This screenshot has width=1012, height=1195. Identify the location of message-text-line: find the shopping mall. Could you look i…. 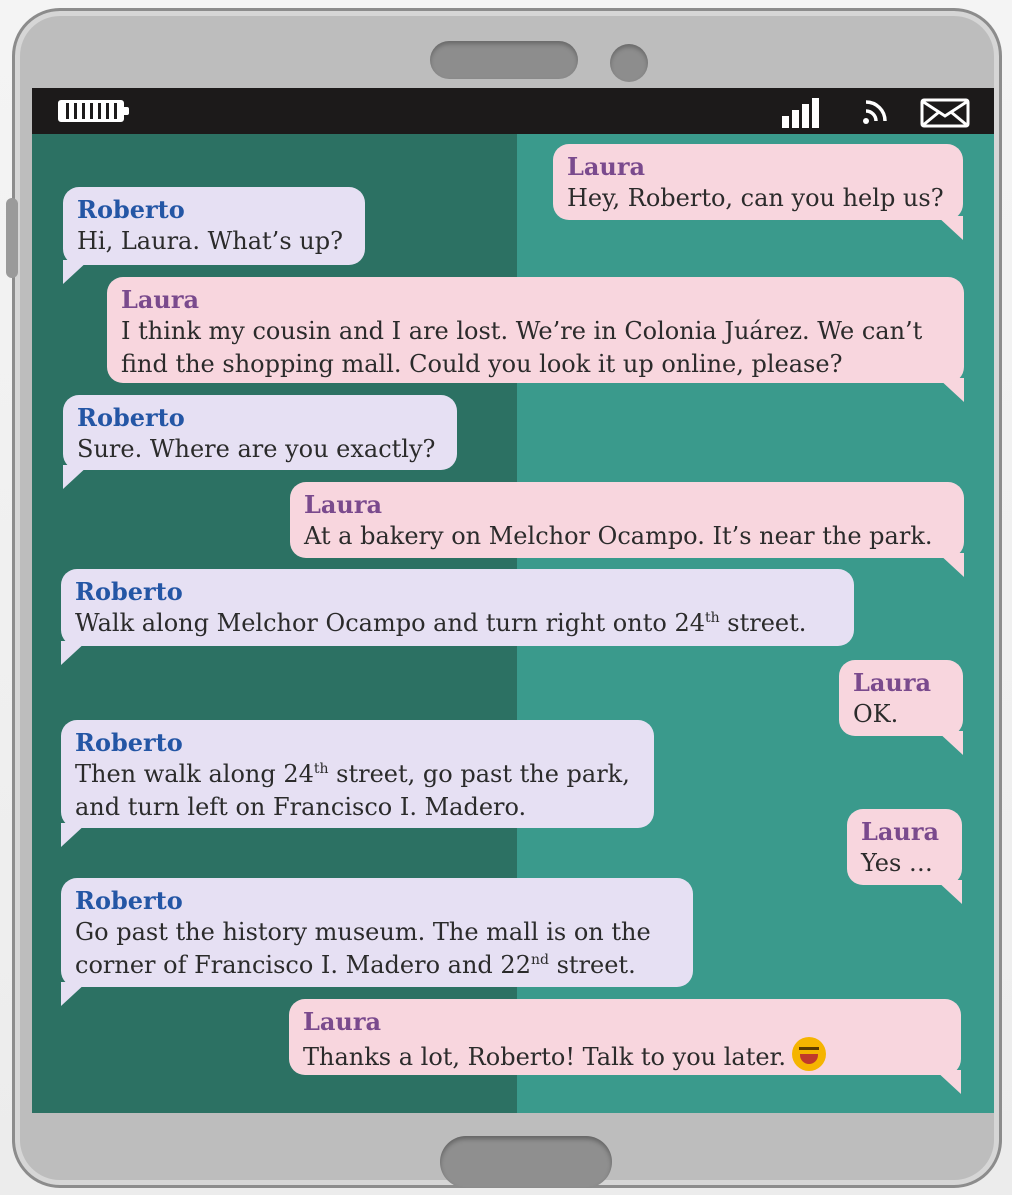
(482, 364).